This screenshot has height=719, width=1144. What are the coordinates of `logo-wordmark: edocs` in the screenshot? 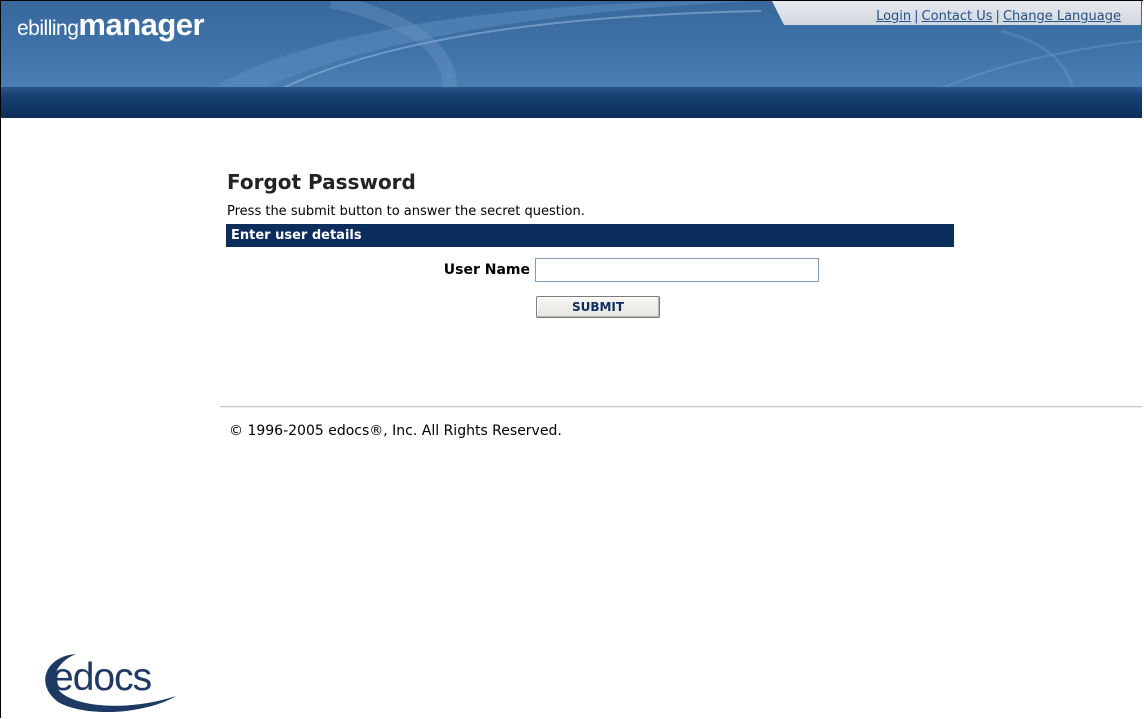 It's located at (102, 677).